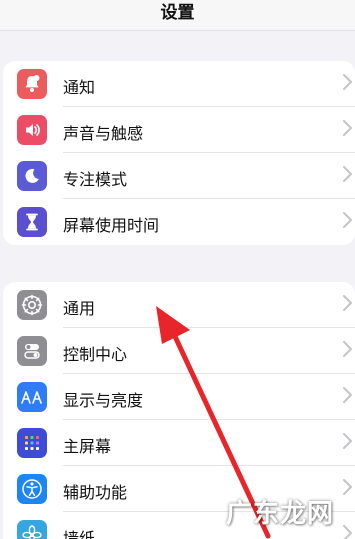 This screenshot has width=355, height=539. Describe the element at coordinates (103, 133) in the screenshot. I see `settings-row-label: 声音与触感` at that location.